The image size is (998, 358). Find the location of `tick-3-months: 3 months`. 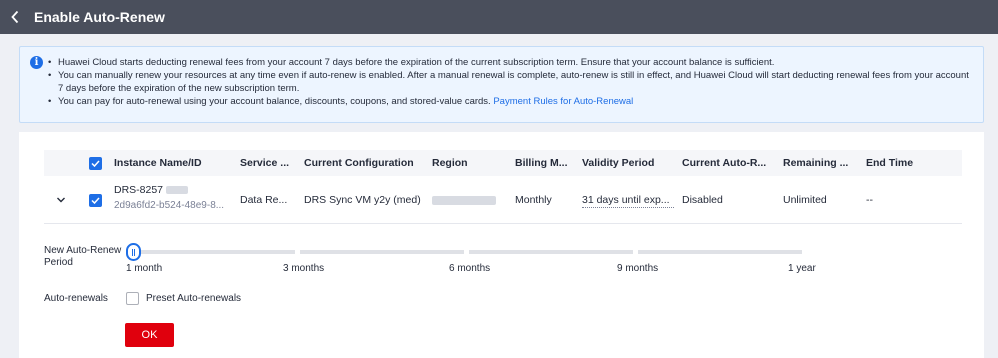

tick-3-months: 3 months is located at coordinates (303, 268).